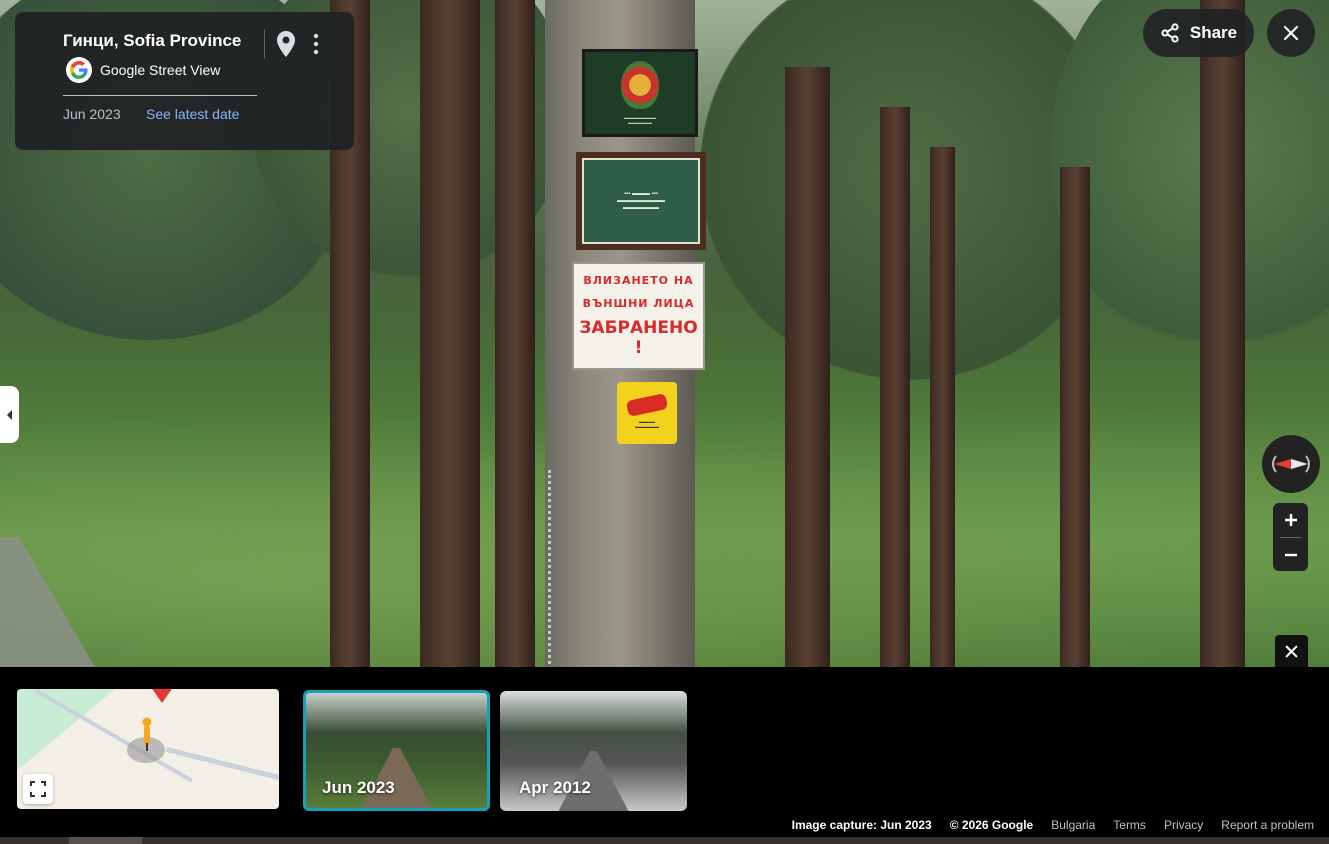  What do you see at coordinates (638, 303) in the screenshot?
I see `warning-line-2: ВЪНШНИ ЛИЦА` at bounding box center [638, 303].